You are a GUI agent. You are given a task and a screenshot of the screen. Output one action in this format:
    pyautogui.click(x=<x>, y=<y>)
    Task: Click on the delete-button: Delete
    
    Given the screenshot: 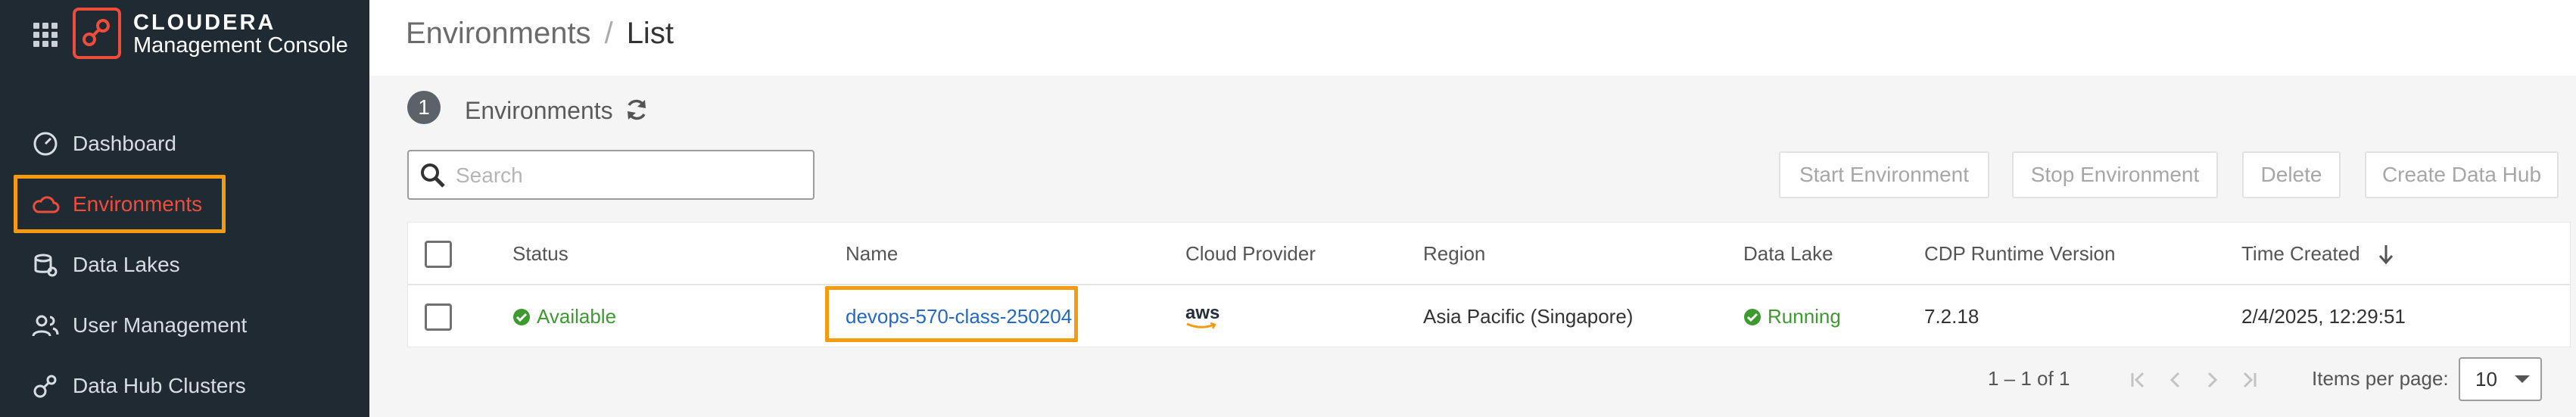 What is the action you would take?
    pyautogui.click(x=2291, y=174)
    